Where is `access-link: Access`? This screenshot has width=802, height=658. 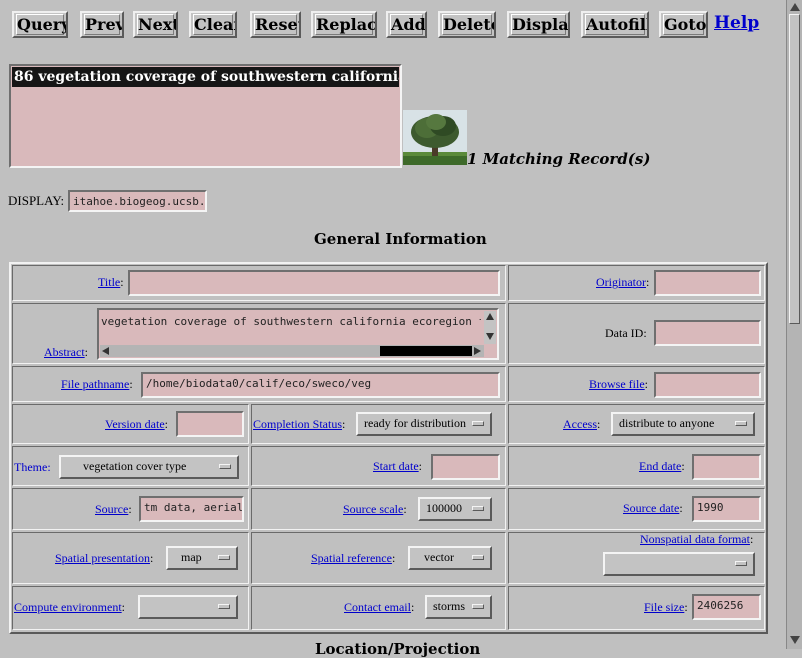
access-link: Access is located at coordinates (580, 424).